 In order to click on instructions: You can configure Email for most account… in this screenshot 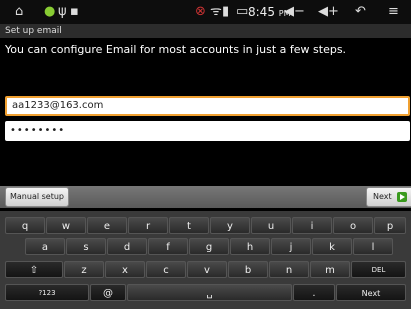, I will do `click(176, 49)`.